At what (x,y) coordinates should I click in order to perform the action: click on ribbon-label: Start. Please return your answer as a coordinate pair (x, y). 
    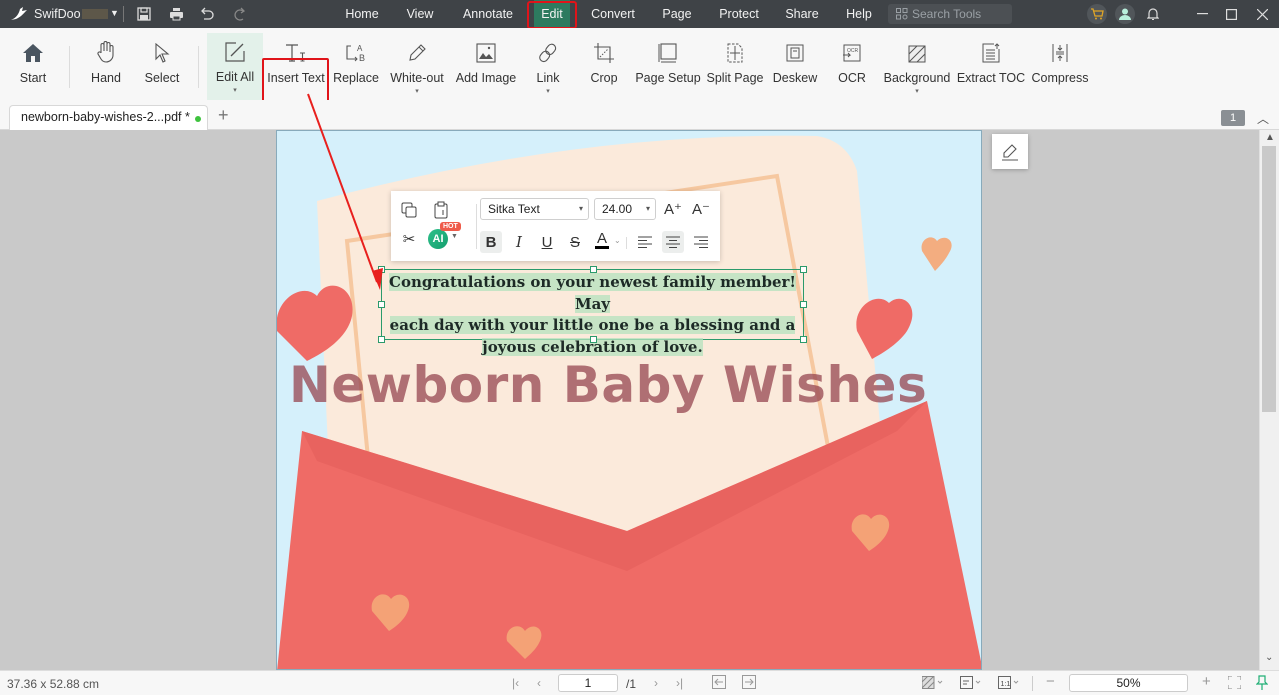
    Looking at the image, I should click on (33, 78).